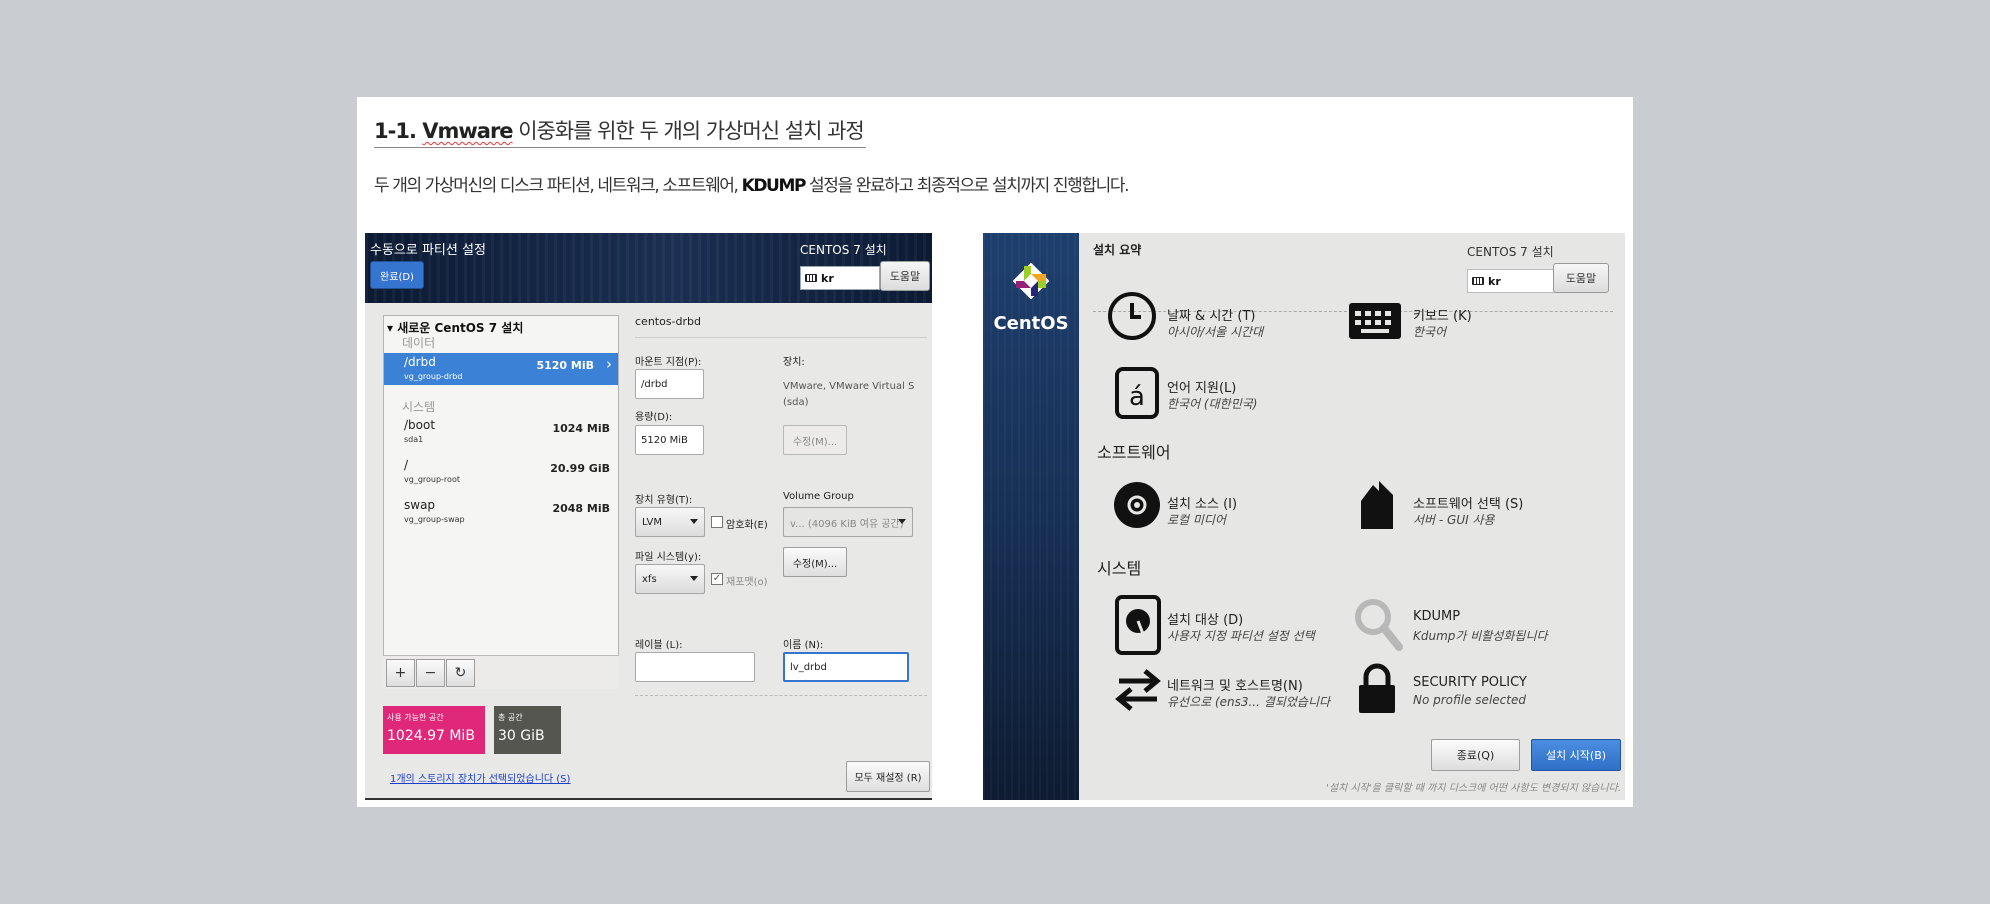  What do you see at coordinates (434, 730) in the screenshot?
I see `available-space-badge: 사용 가능한 공간 1024.97 MiB` at bounding box center [434, 730].